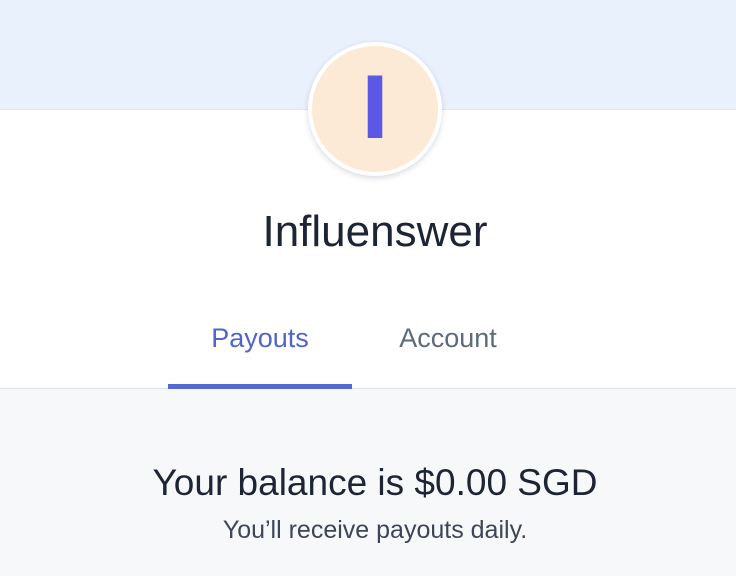  What do you see at coordinates (375, 231) in the screenshot?
I see `profile-name: Influenswer` at bounding box center [375, 231].